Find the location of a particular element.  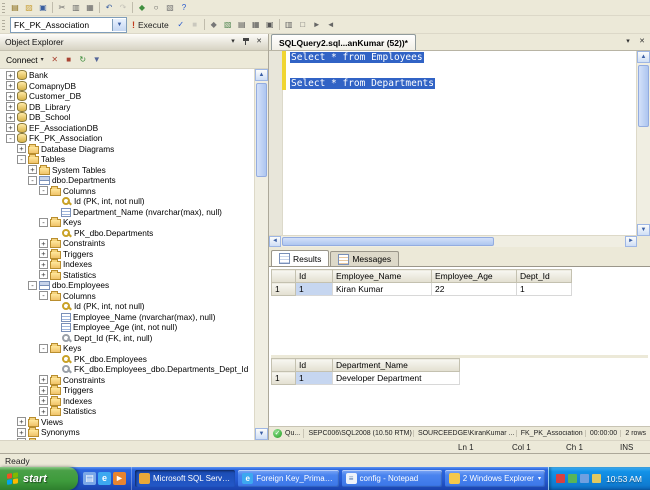

window-position-icon is located at coordinates (233, 42).